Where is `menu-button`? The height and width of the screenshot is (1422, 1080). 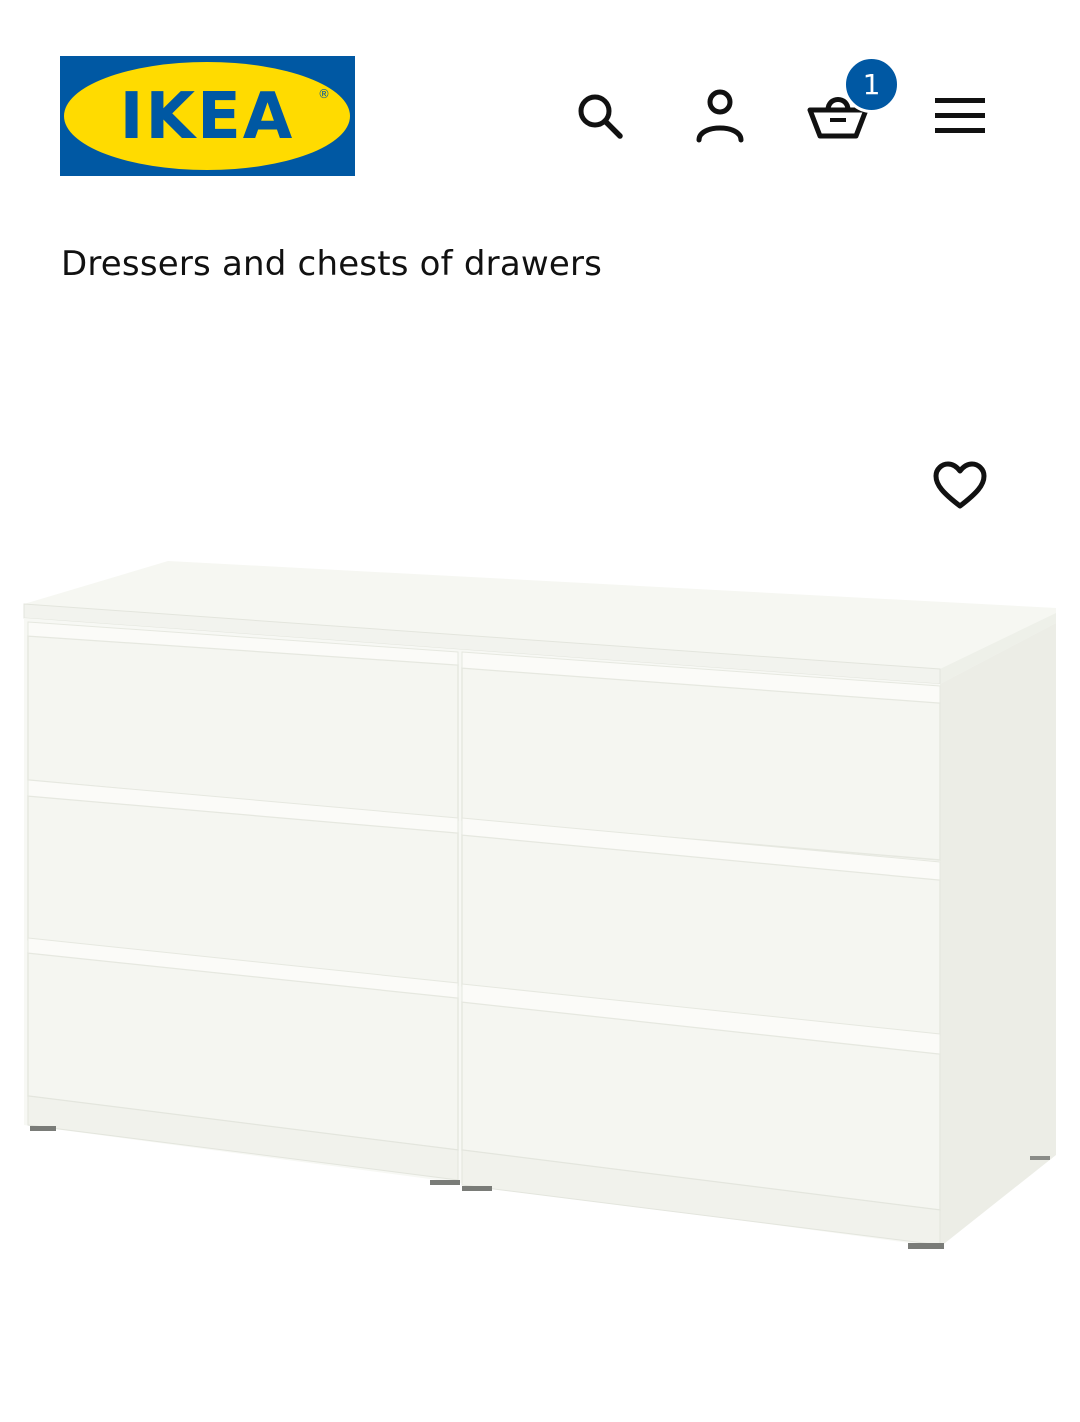 menu-button is located at coordinates (960, 116).